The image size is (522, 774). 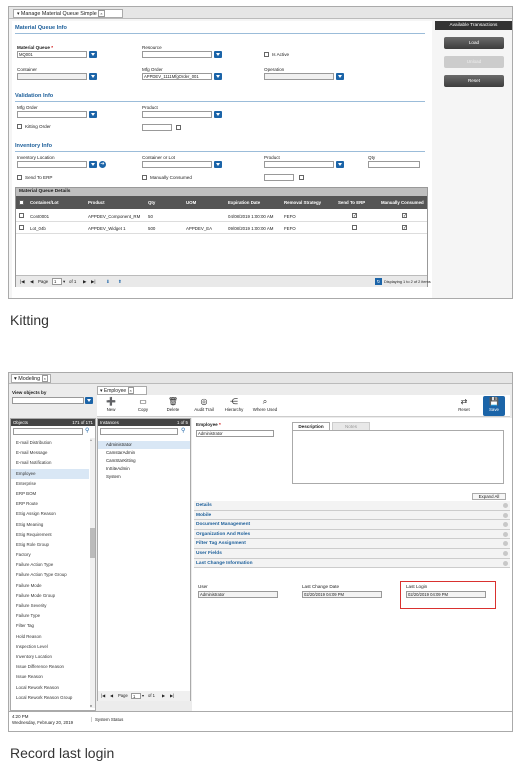 What do you see at coordinates (44, 202) in the screenshot?
I see `col-header: Container/Lot` at bounding box center [44, 202].